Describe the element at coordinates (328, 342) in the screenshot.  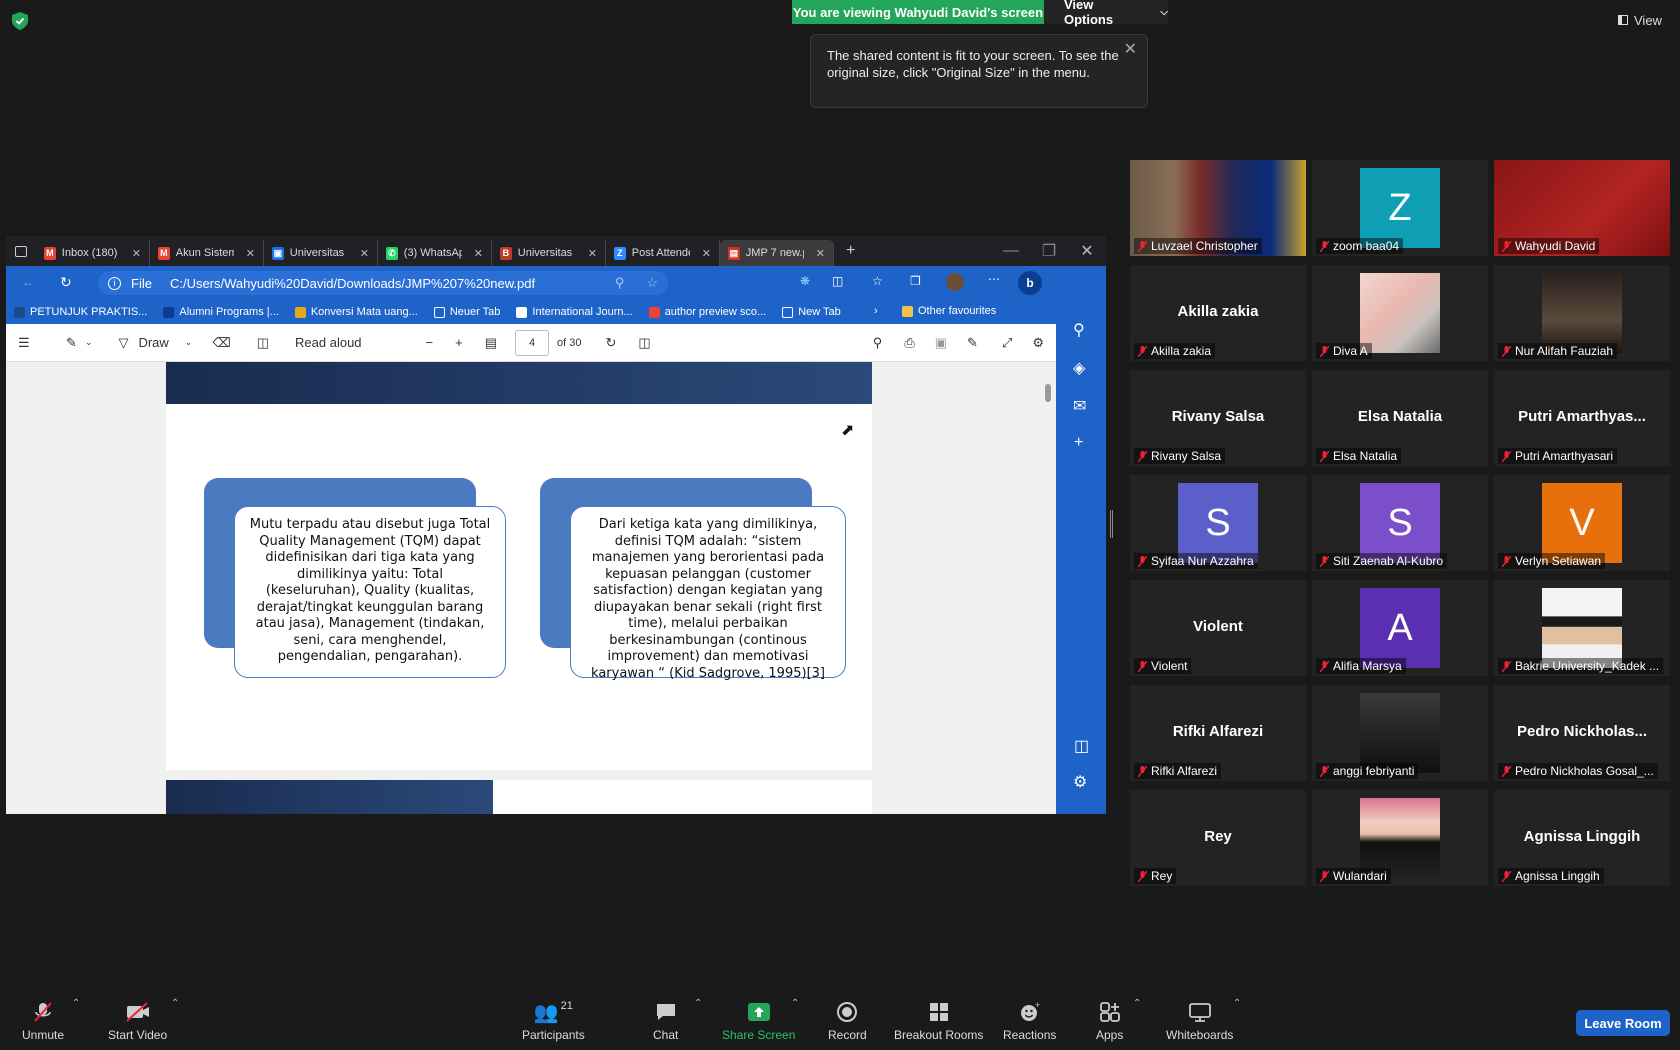
I see `read-aloud-button: Read aloud` at that location.